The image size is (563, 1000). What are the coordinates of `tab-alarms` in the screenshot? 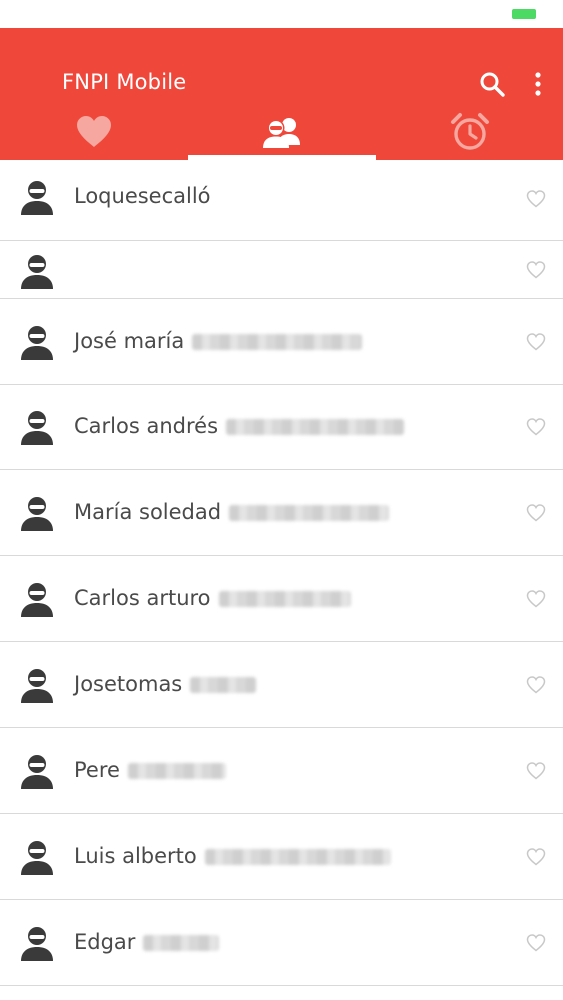 It's located at (469, 132).